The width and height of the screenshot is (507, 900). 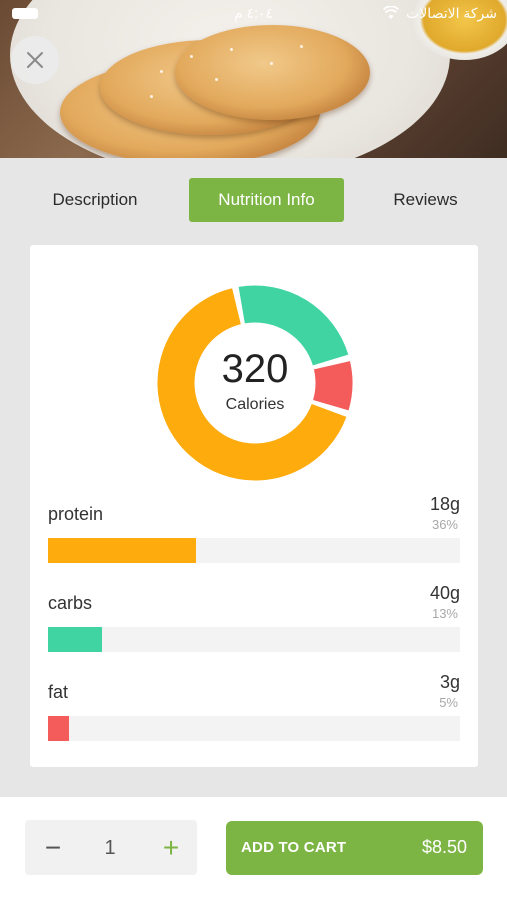 I want to click on increase-quantity-button: +, so click(x=171, y=848).